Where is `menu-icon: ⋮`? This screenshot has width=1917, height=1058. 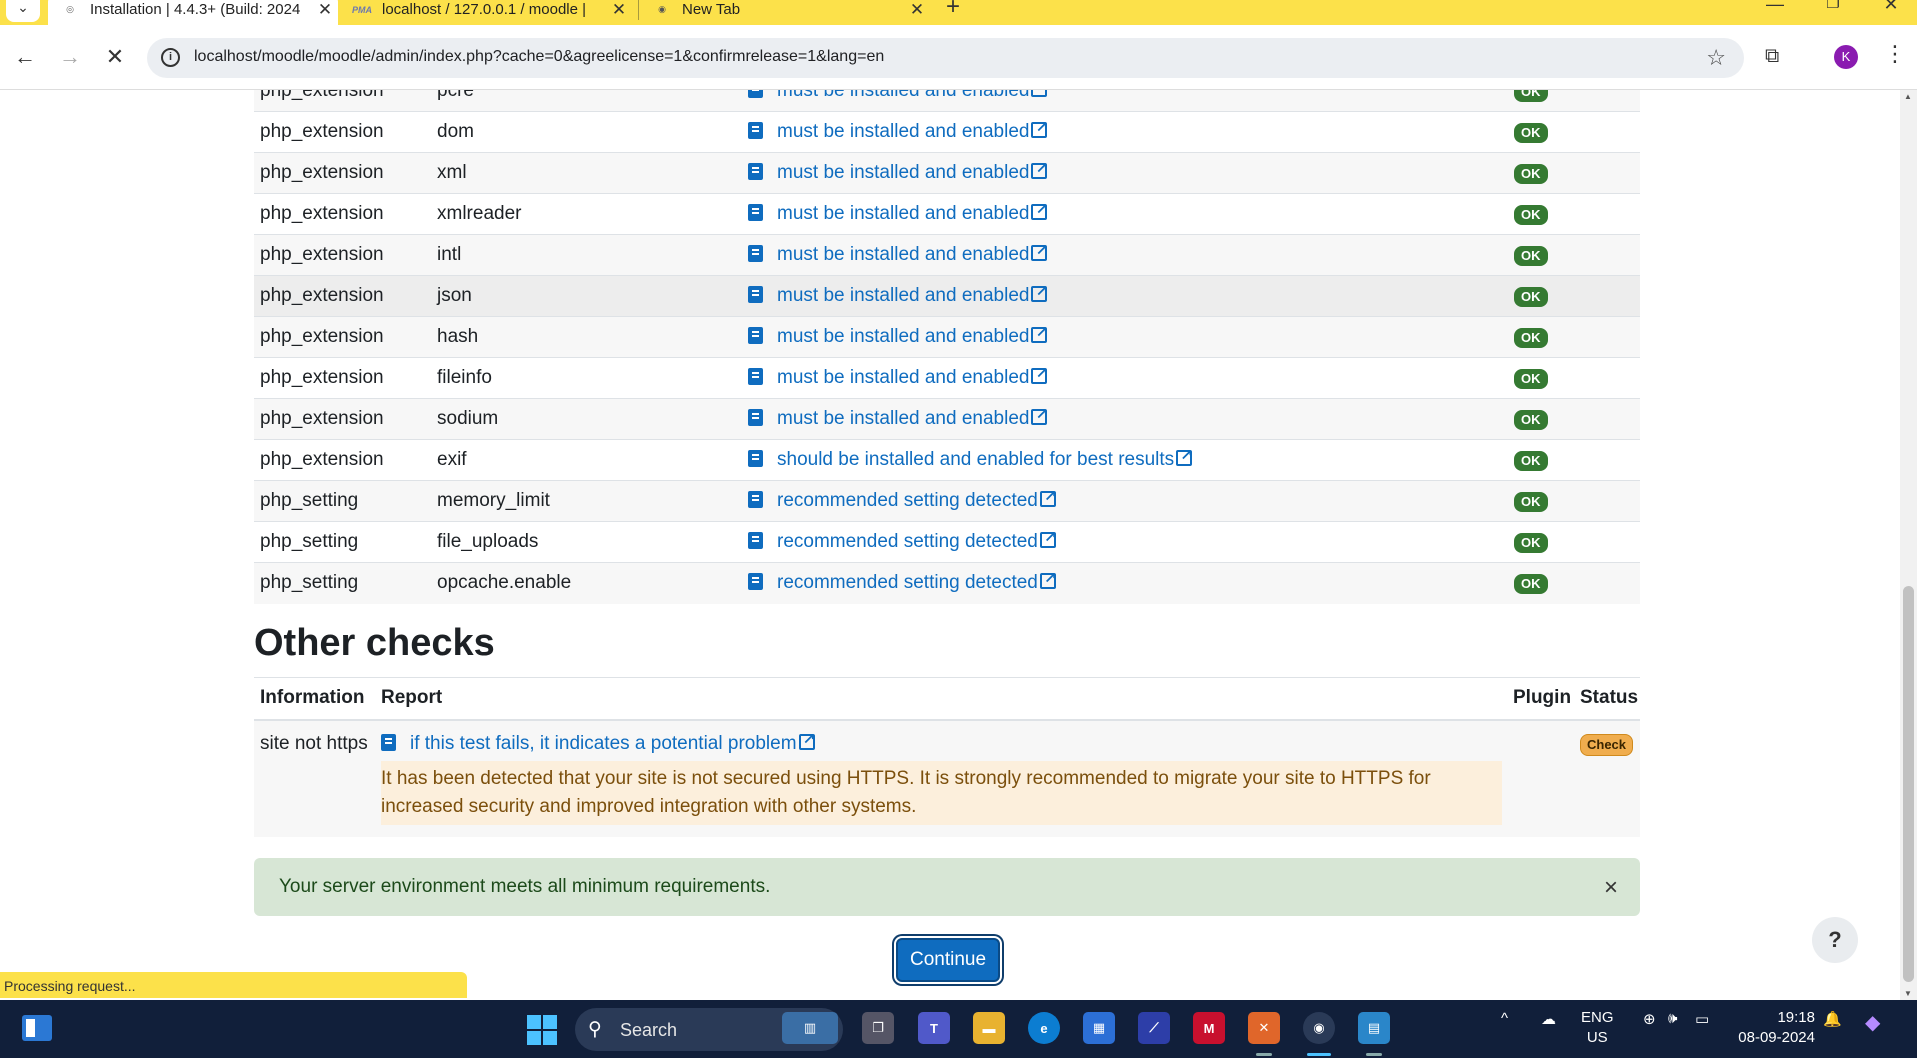 menu-icon: ⋮ is located at coordinates (1895, 54).